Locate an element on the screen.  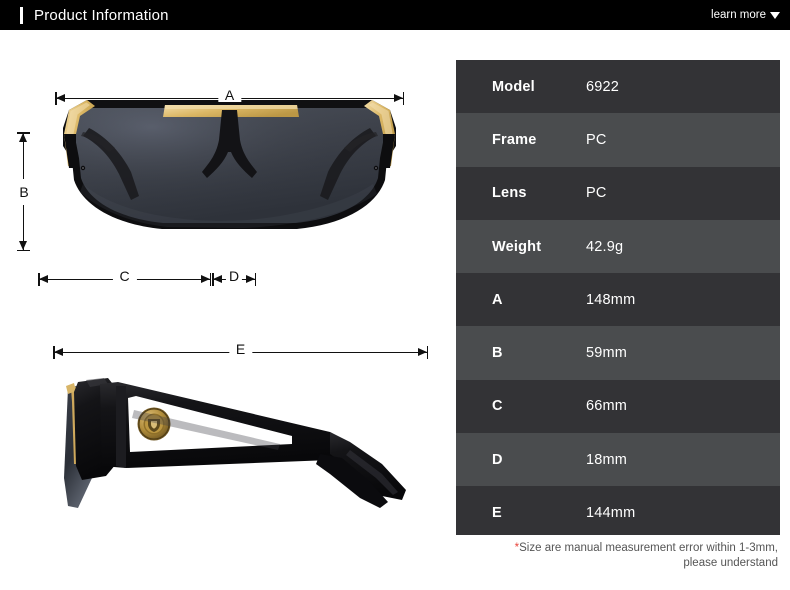
dimension-label-d: D is located at coordinates (234, 276).